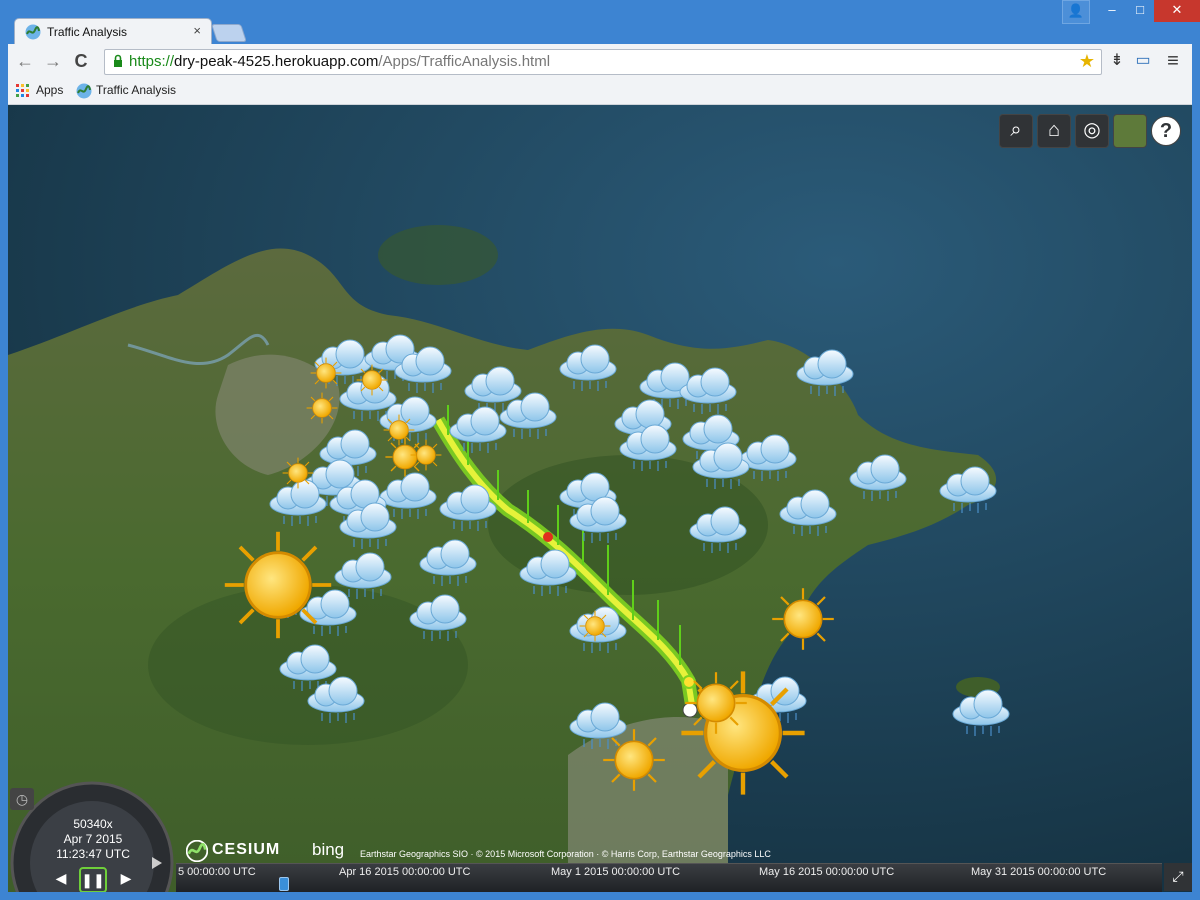 The width and height of the screenshot is (1200, 900). Describe the element at coordinates (217, 872) in the screenshot. I see `timeline-label-0: 5 00:00:00 UTC` at that location.